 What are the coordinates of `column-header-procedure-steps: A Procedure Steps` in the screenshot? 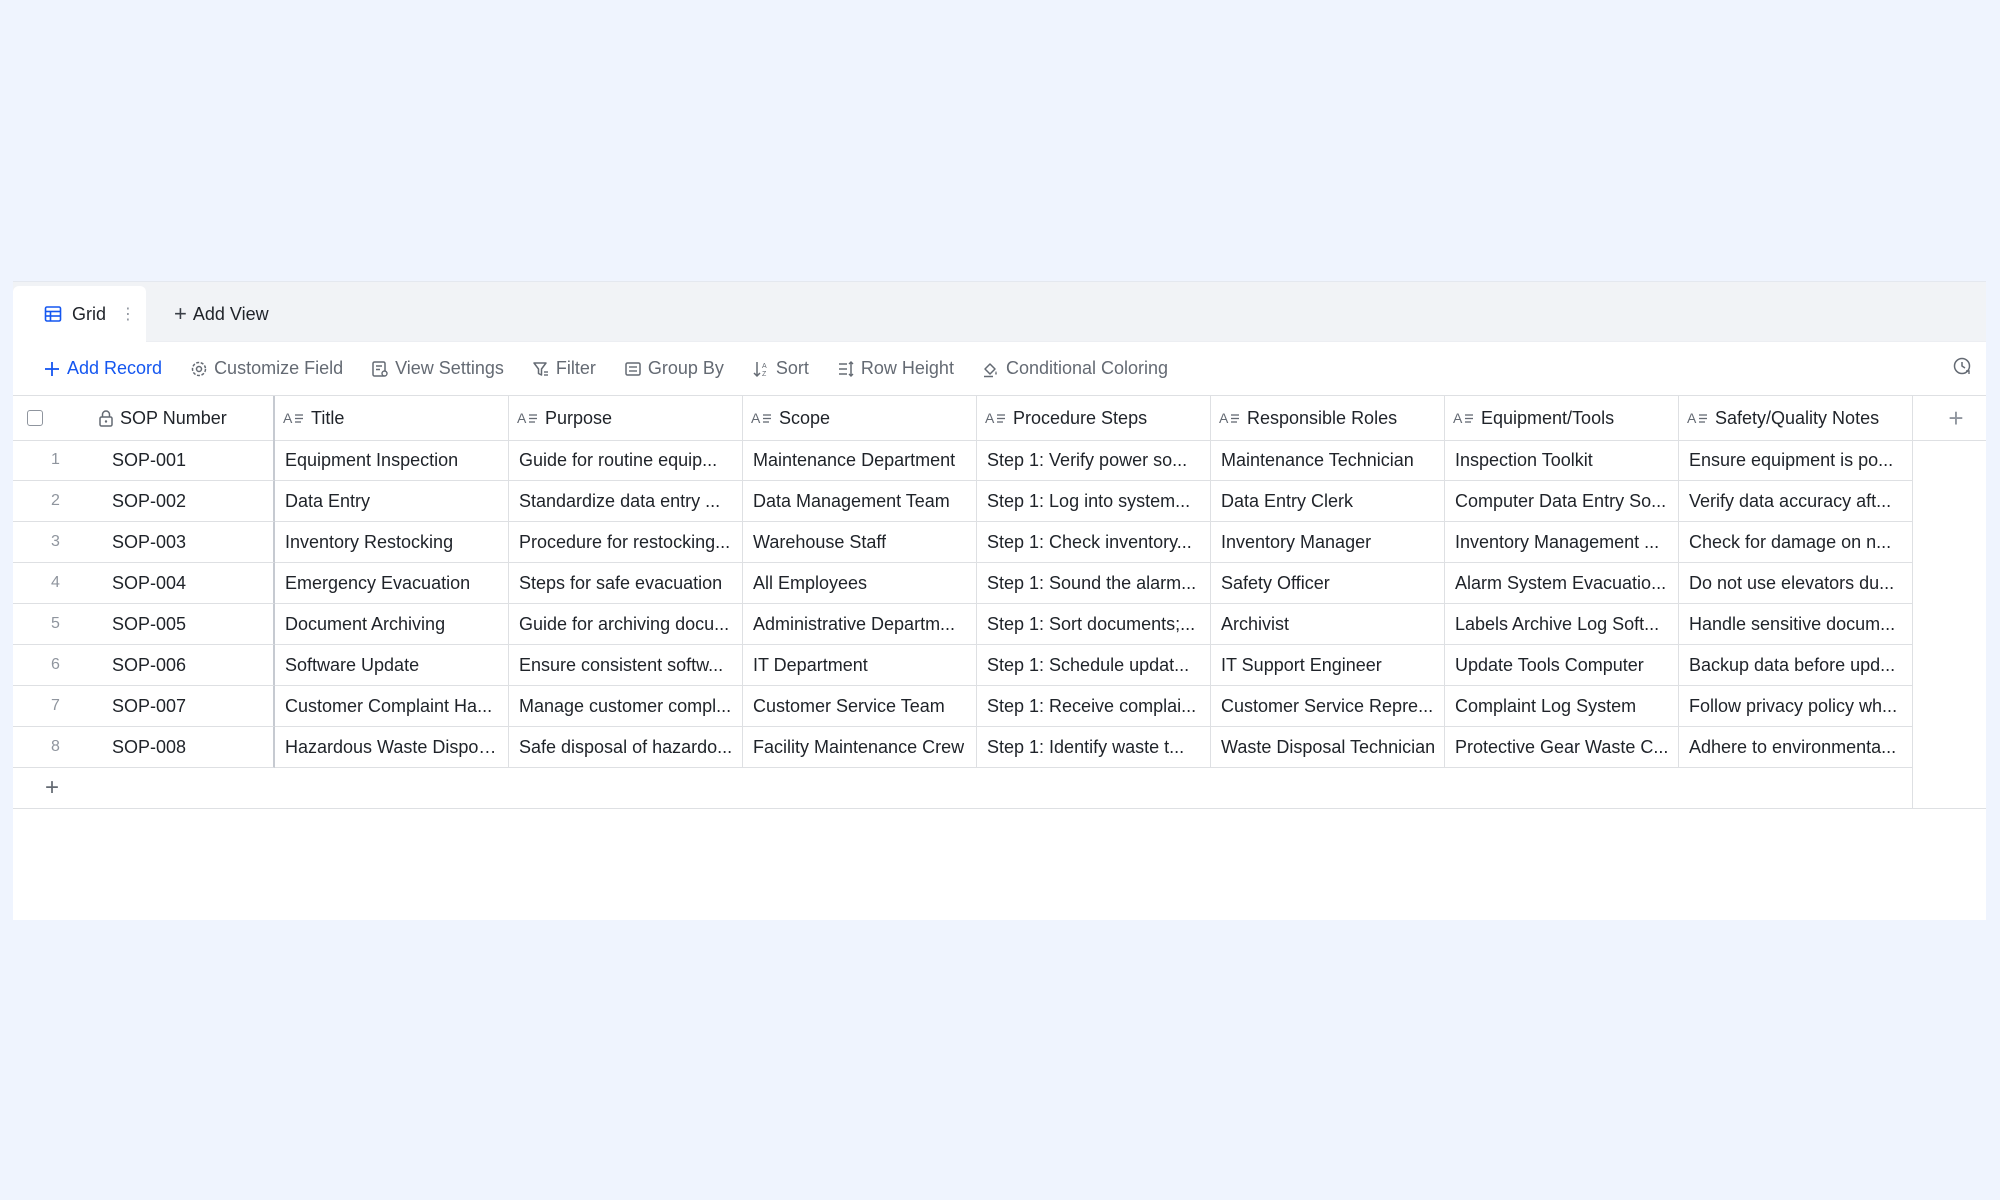 It's located at (1094, 418).